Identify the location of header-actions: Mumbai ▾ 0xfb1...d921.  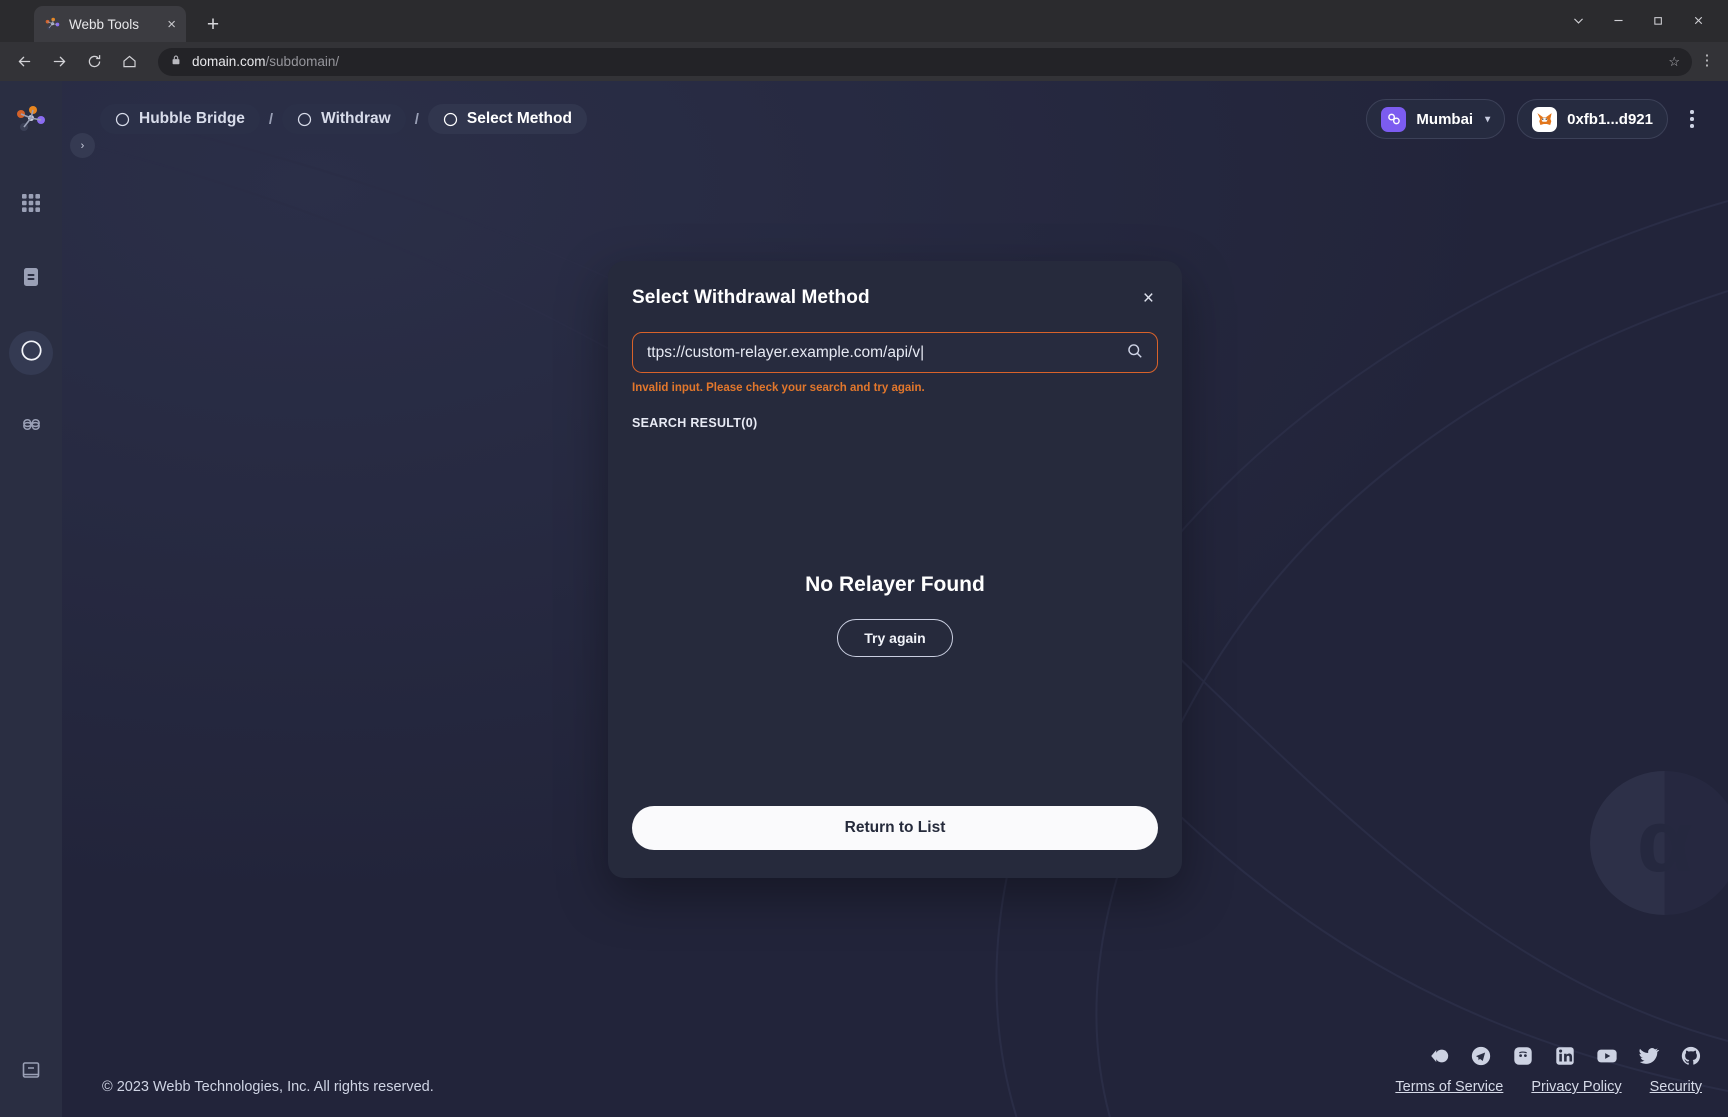
(1535, 119).